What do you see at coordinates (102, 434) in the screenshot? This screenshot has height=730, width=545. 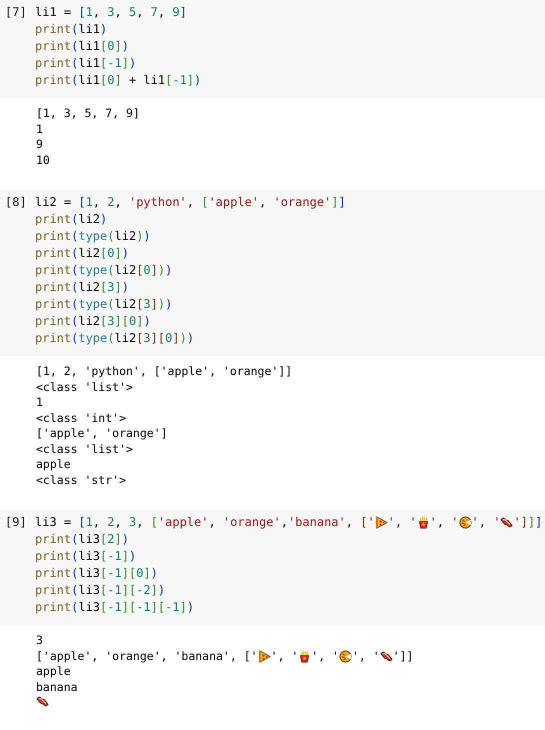 I see `output-line: ['apple', 'orange']` at bounding box center [102, 434].